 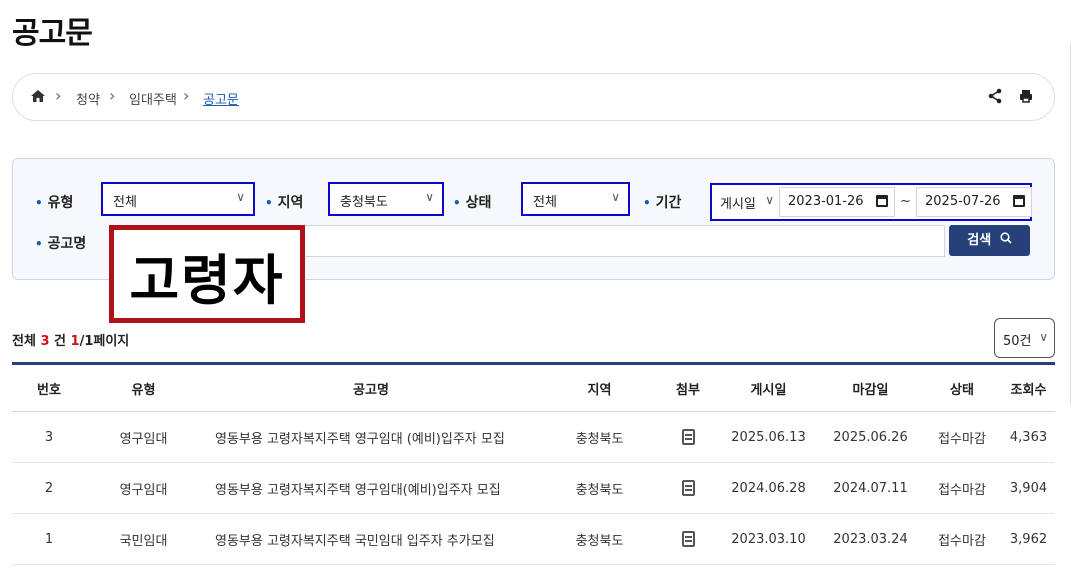 What do you see at coordinates (662, 203) in the screenshot?
I see `period-label: • 기간` at bounding box center [662, 203].